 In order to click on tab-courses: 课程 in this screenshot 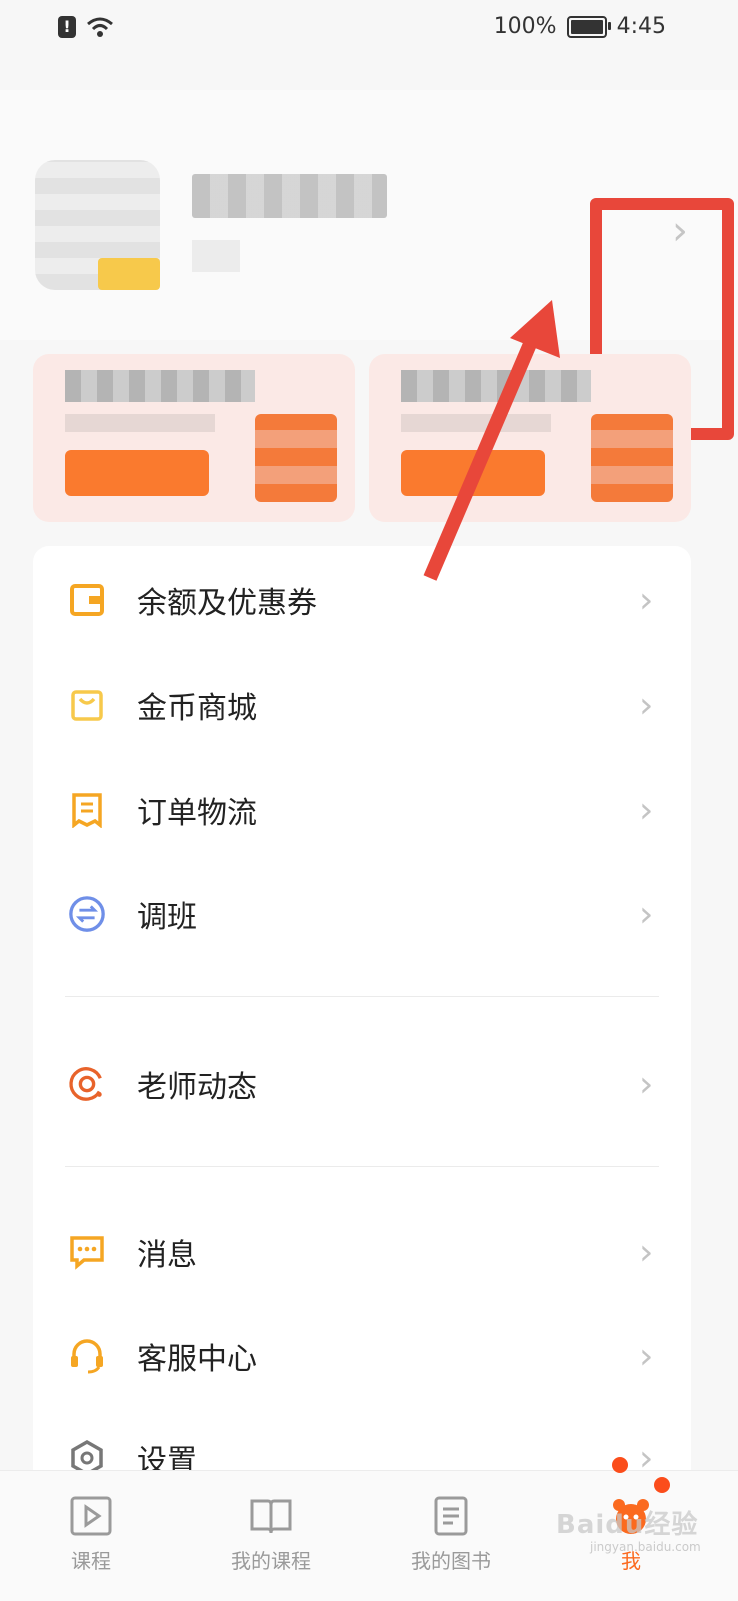, I will do `click(91, 1522)`.